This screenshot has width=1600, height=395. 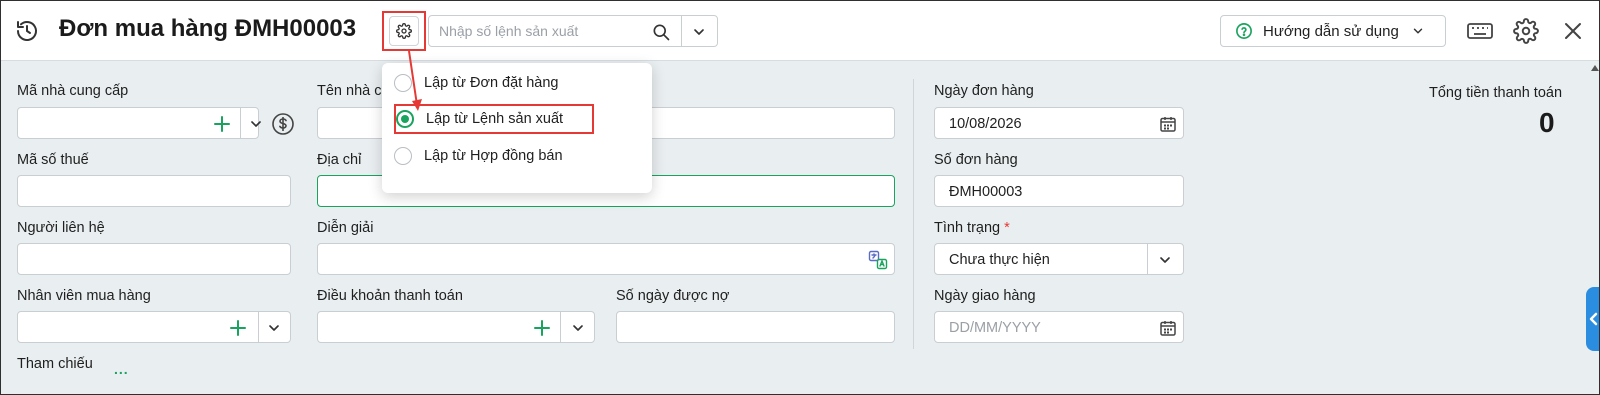 What do you see at coordinates (349, 91) in the screenshot?
I see `supplier-name-label: Tên nhà c` at bounding box center [349, 91].